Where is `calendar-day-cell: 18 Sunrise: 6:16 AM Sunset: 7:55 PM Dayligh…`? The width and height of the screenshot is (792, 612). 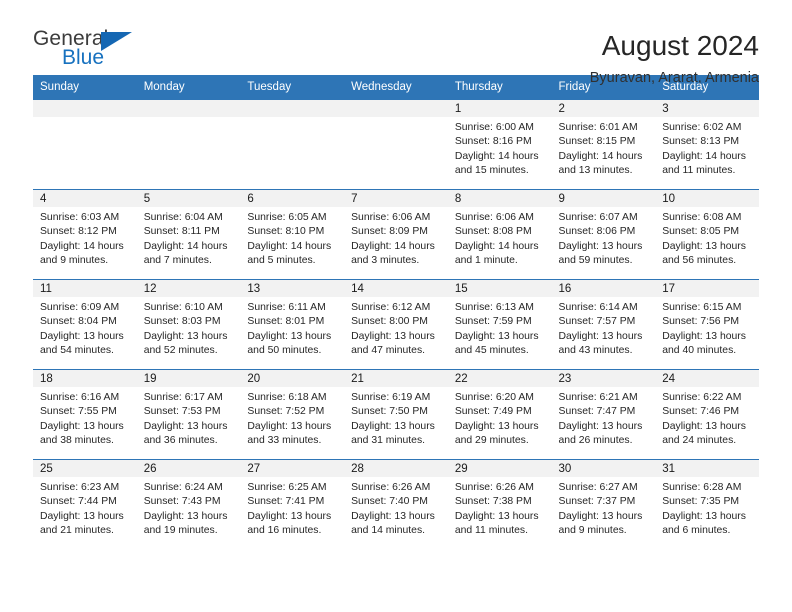 calendar-day-cell: 18 Sunrise: 6:16 AM Sunset: 7:55 PM Dayligh… is located at coordinates (85, 414).